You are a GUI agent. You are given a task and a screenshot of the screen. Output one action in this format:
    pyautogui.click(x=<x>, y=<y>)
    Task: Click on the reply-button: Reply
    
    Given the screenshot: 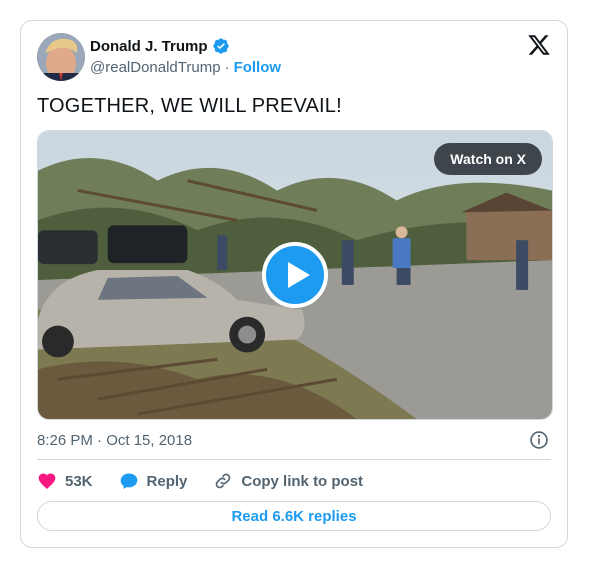 What is the action you would take?
    pyautogui.click(x=153, y=481)
    